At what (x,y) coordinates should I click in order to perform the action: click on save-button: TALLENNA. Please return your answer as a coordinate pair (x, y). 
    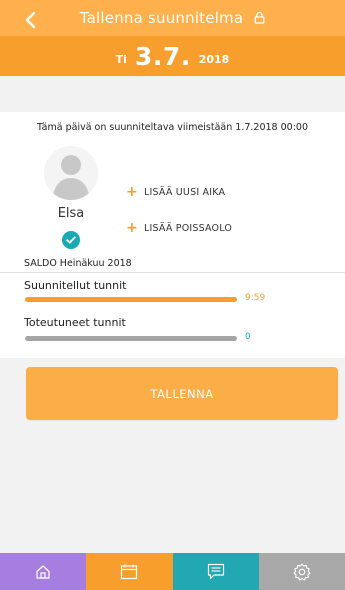
    Looking at the image, I should click on (182, 393).